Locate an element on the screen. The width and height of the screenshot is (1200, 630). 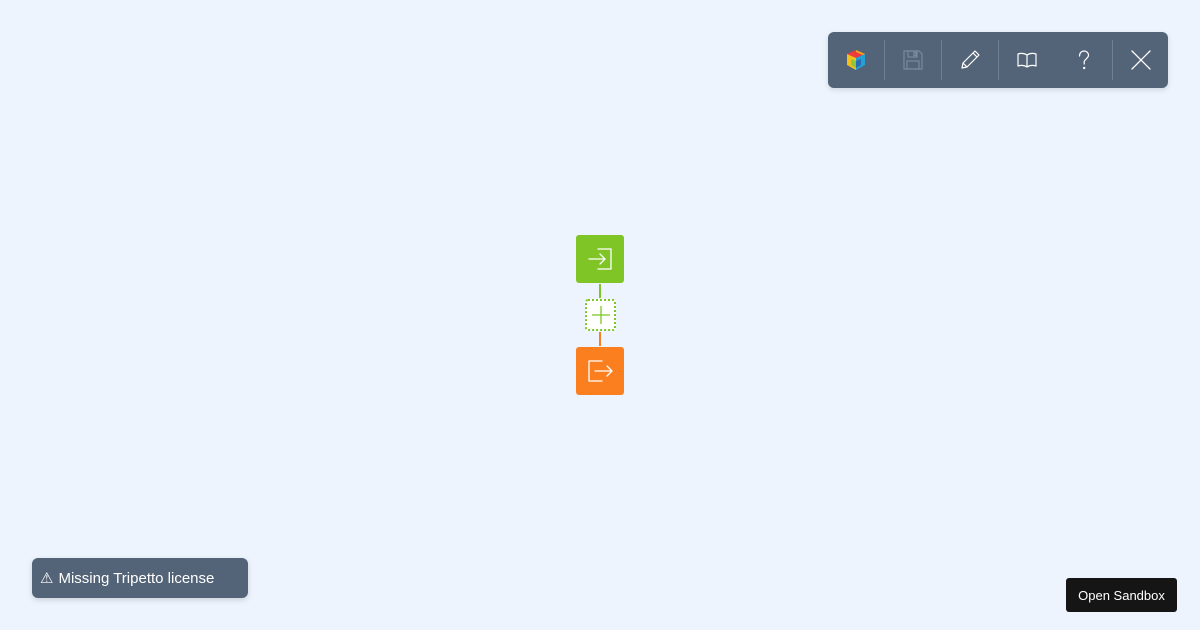
save-button is located at coordinates (913, 60).